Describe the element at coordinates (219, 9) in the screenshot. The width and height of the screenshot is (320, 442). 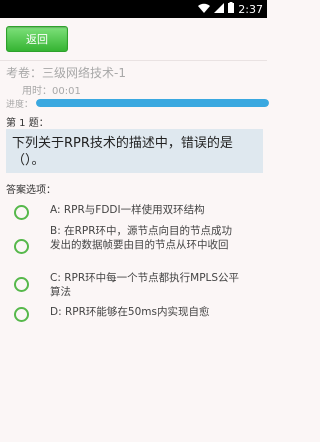
I see `signal-icon` at that location.